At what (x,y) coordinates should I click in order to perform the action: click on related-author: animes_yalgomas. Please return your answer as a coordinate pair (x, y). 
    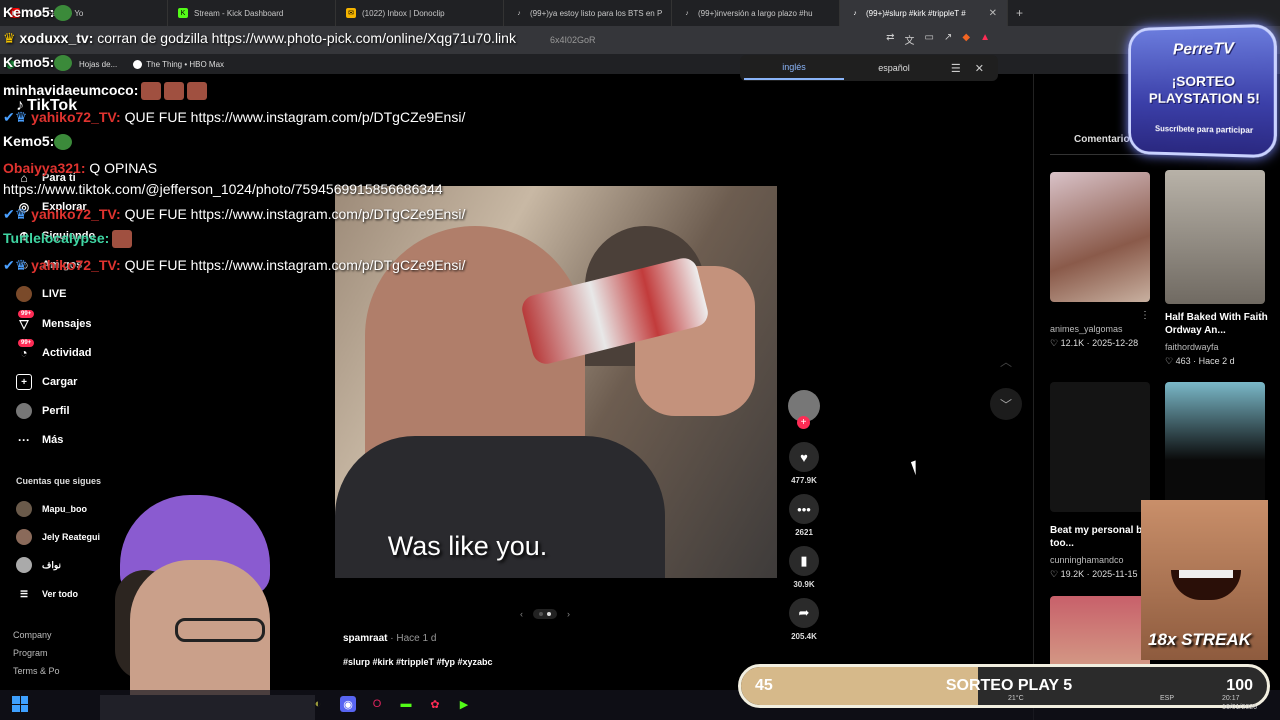
    Looking at the image, I should click on (1086, 329).